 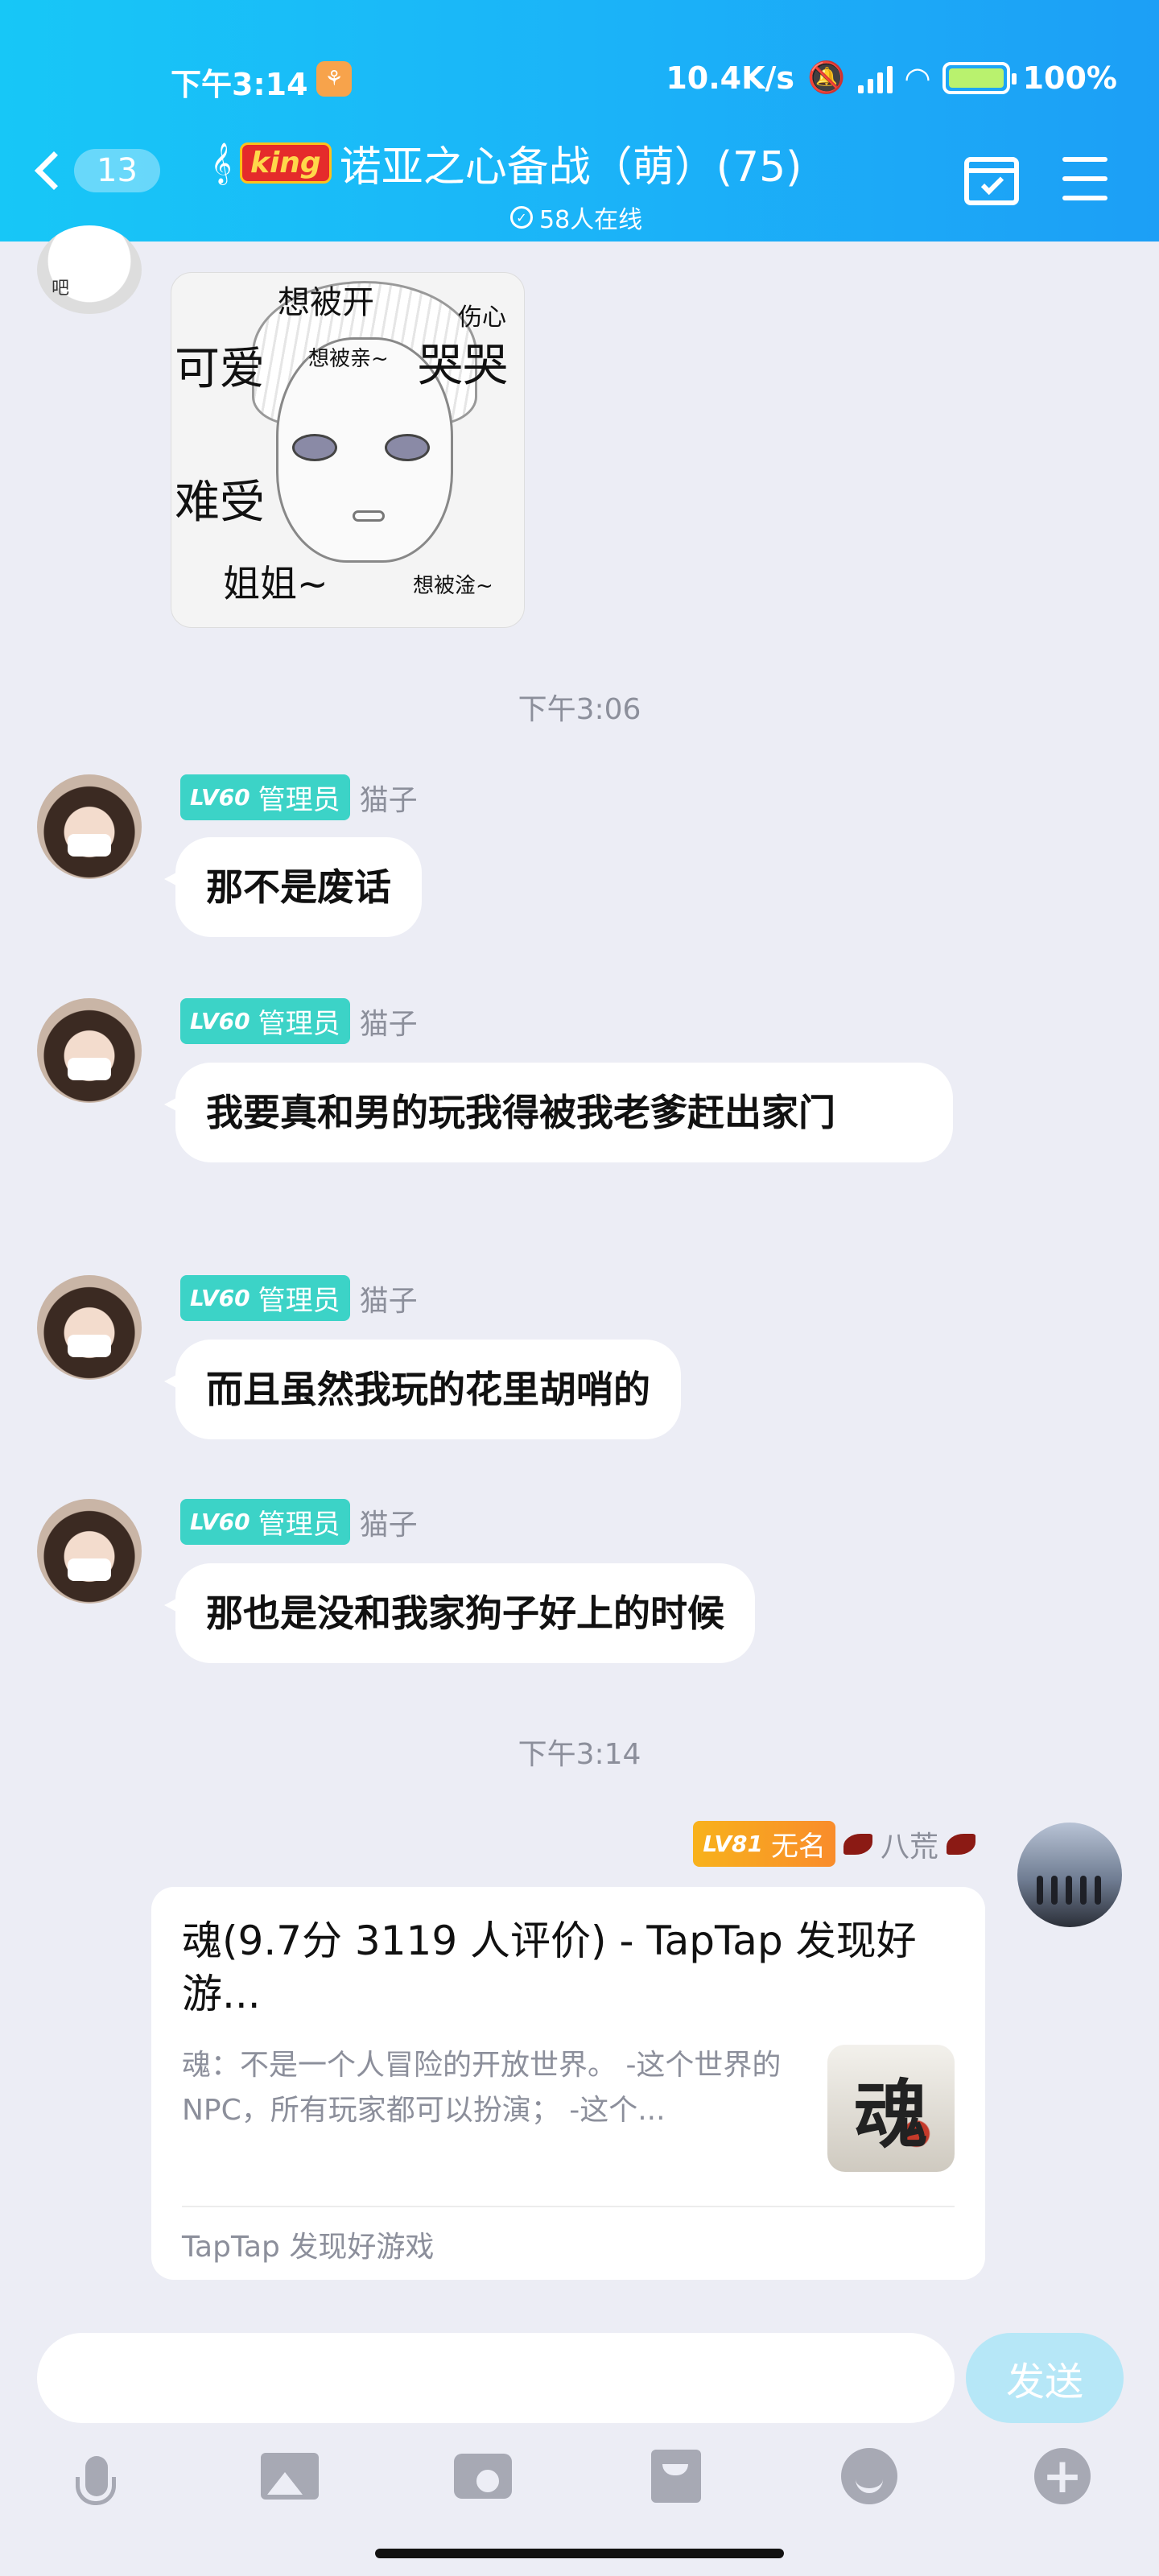 I want to click on online-count: 58人在线, so click(x=591, y=220).